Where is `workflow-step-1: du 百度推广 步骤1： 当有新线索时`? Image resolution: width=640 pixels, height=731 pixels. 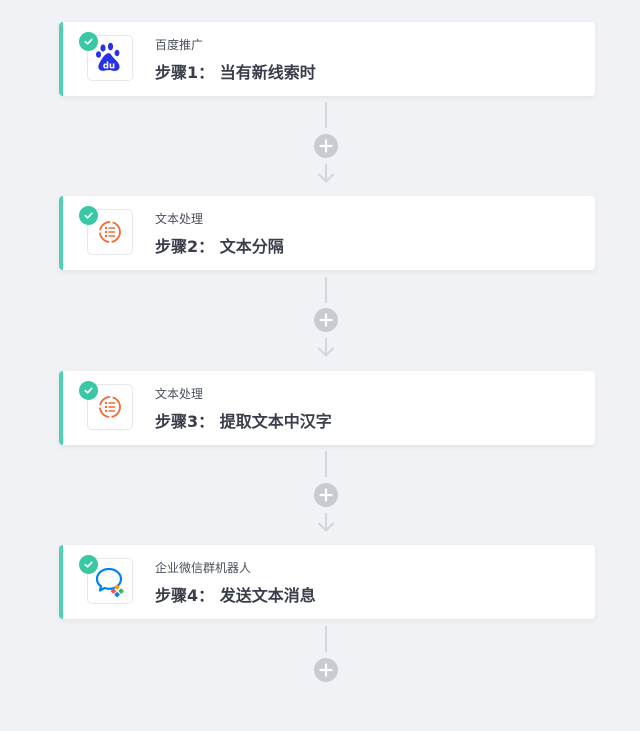
workflow-step-1: du 百度推广 步骤1： 当有新线索时 is located at coordinates (327, 59).